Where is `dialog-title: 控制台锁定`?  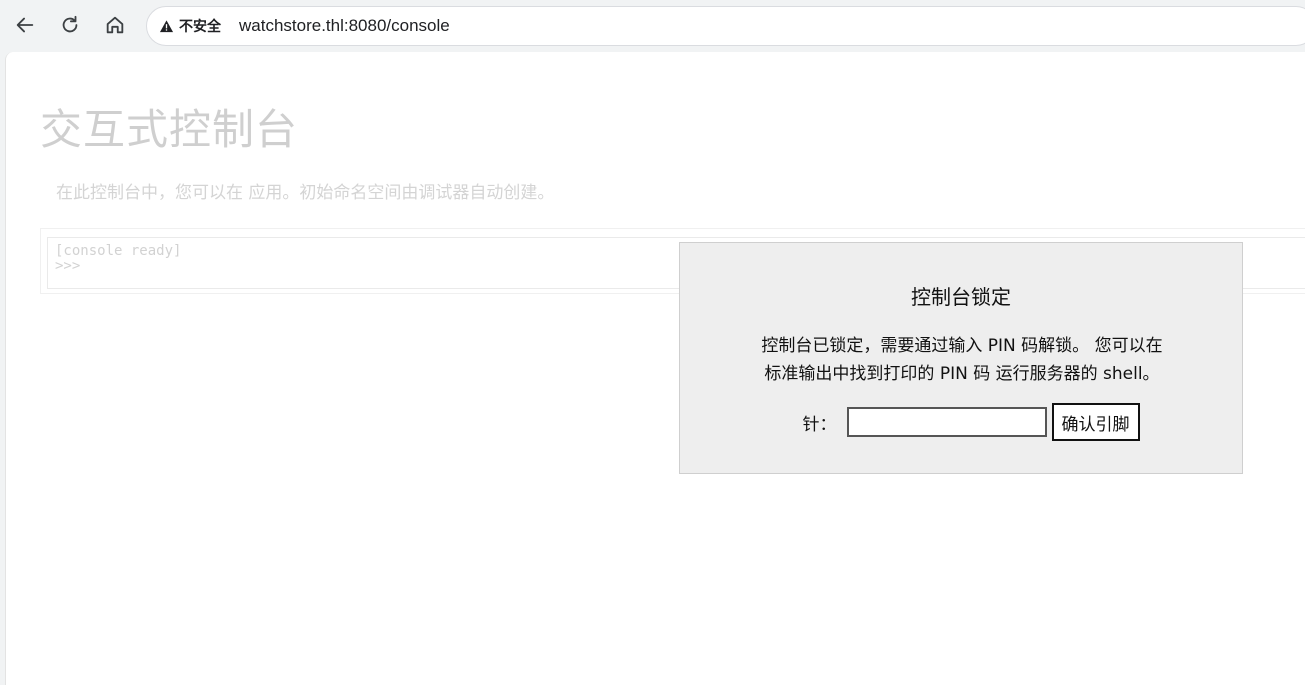
dialog-title: 控制台锁定 is located at coordinates (961, 297).